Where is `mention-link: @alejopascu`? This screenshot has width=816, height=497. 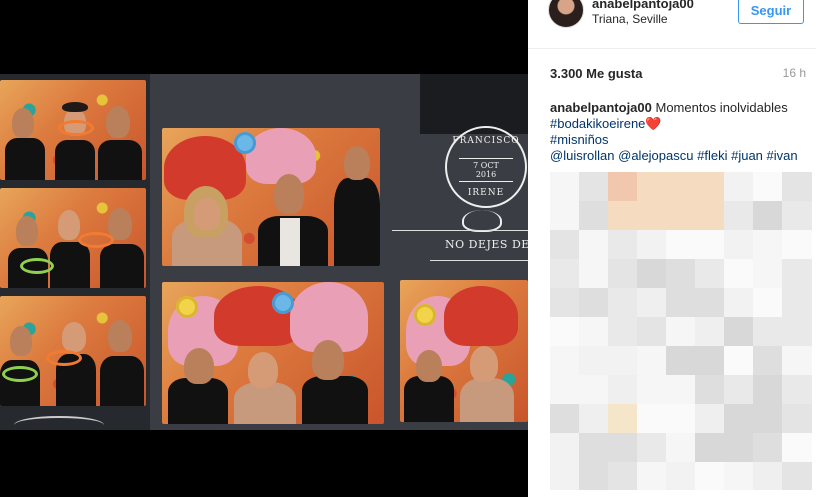 mention-link: @alejopascu is located at coordinates (655, 155).